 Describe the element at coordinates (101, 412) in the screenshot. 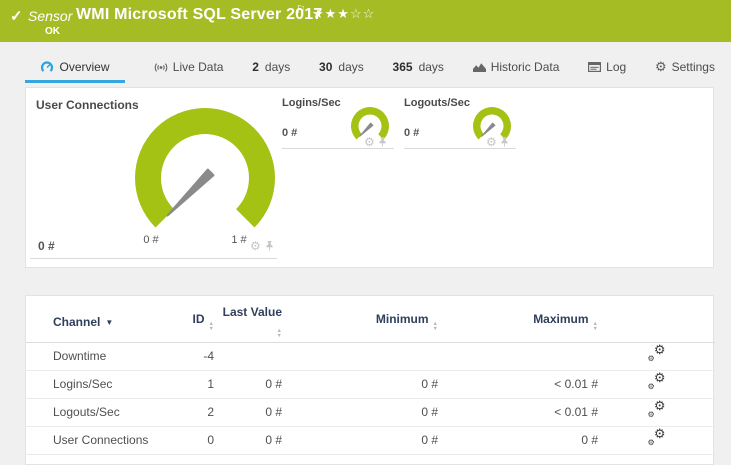

I see `channel-name: Logouts/Sec` at that location.